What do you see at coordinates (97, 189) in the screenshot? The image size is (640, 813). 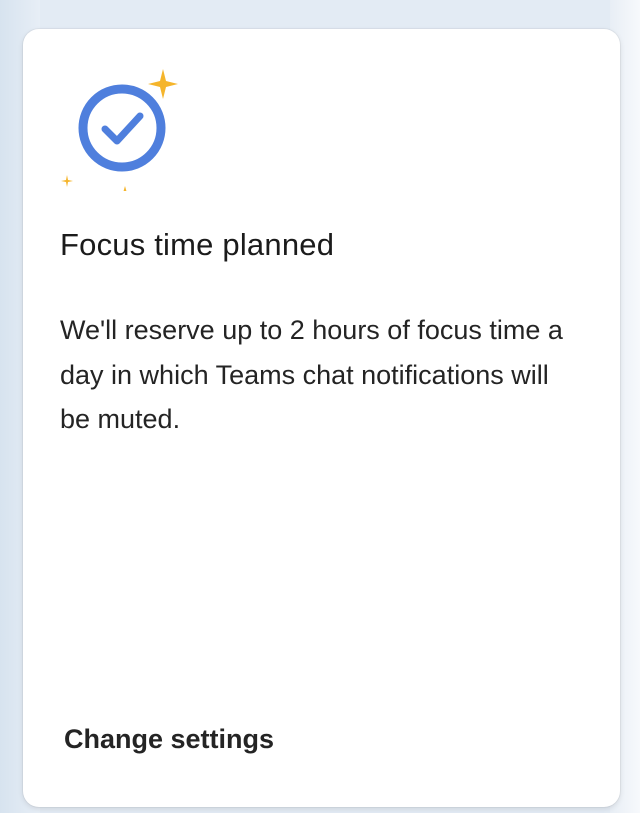 I see `sparkle-icon-small` at bounding box center [97, 189].